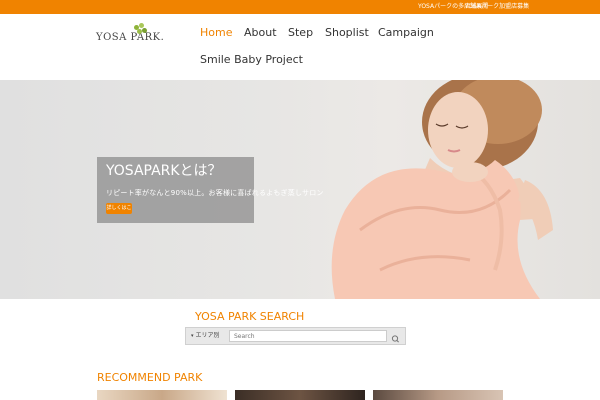 Image resolution: width=600 pixels, height=400 pixels. Describe the element at coordinates (347, 33) in the screenshot. I see `nav-shoplist: Shoplist` at that location.